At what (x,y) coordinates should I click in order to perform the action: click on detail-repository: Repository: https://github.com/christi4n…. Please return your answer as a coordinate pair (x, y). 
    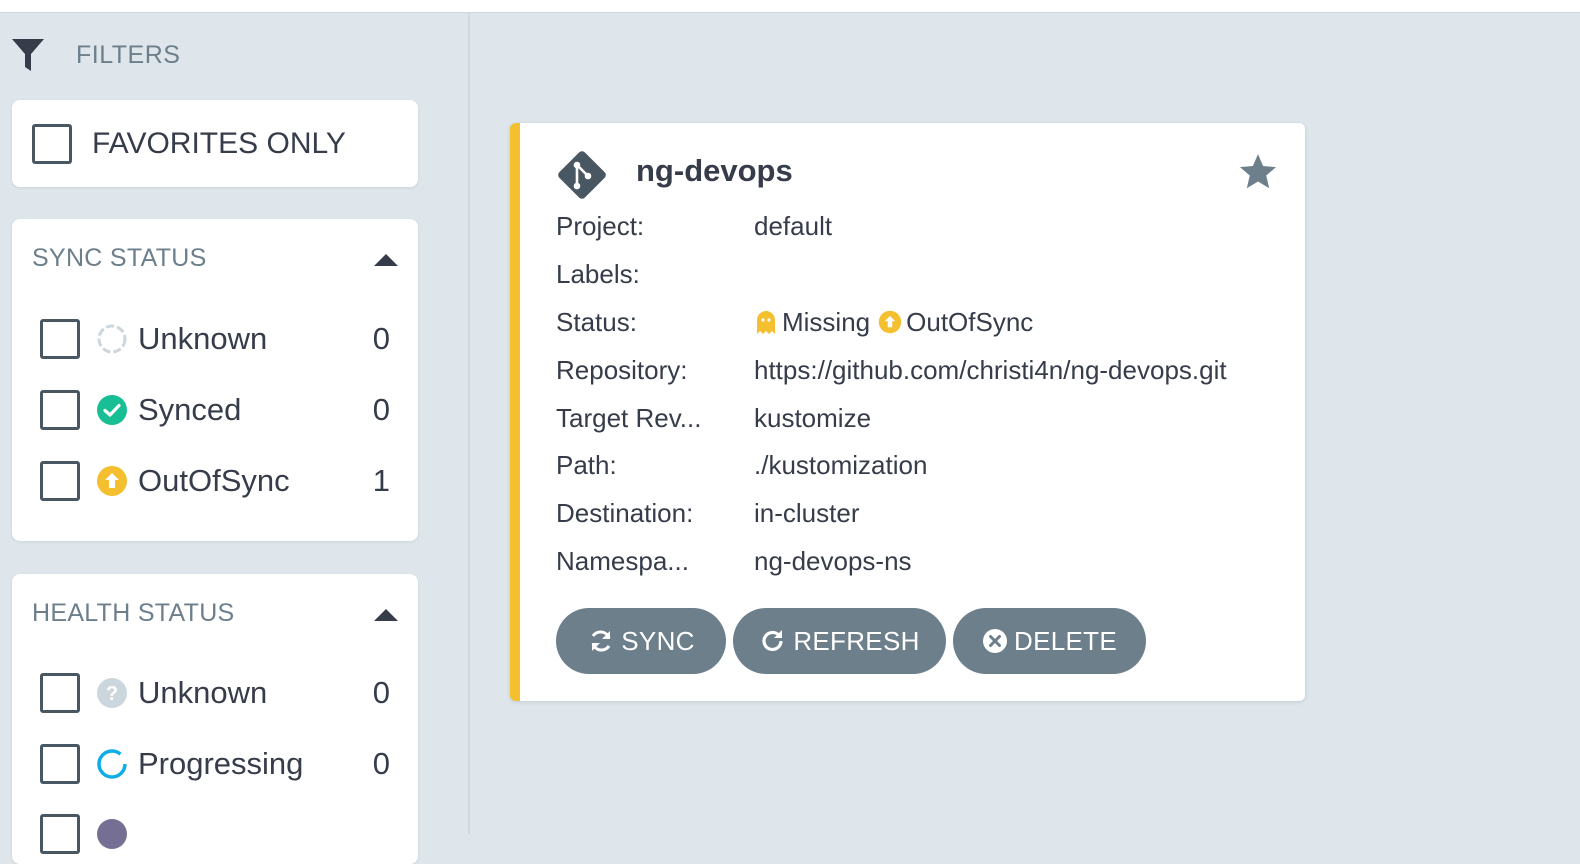
    Looking at the image, I should click on (926, 370).